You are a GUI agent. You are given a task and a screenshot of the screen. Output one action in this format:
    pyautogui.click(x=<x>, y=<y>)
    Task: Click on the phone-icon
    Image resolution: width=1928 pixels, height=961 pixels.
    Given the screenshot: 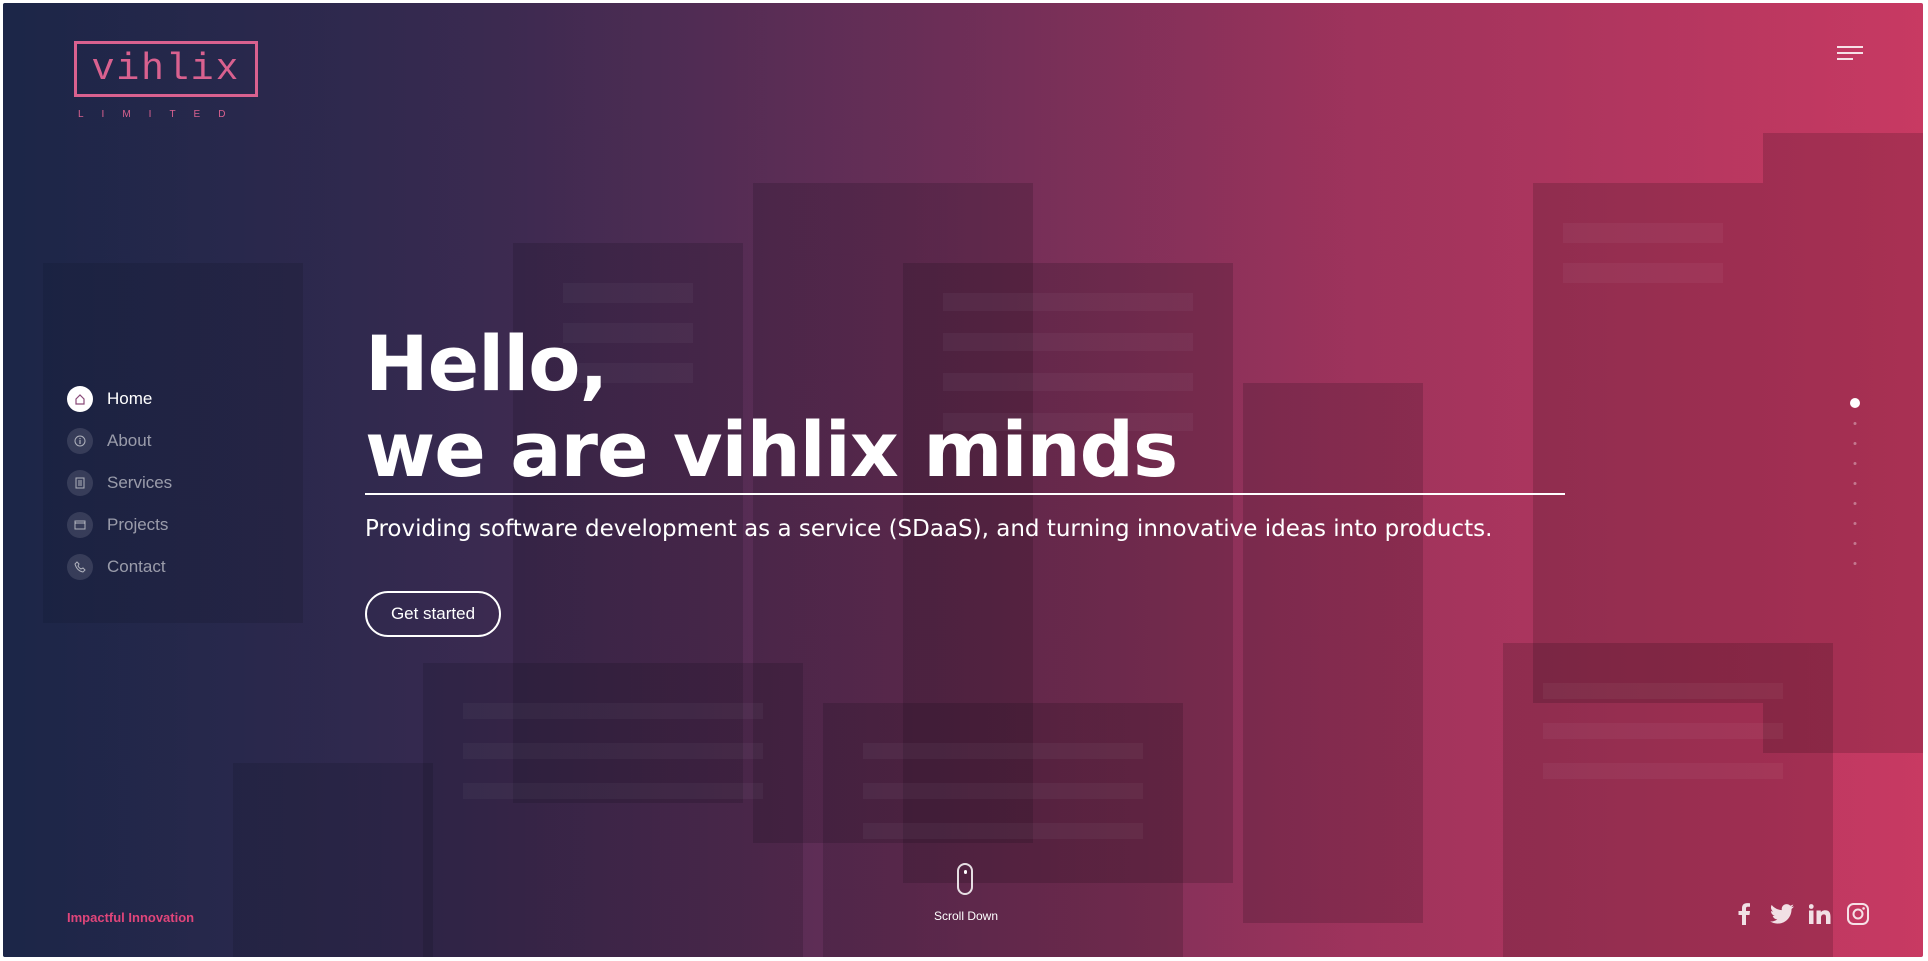 What is the action you would take?
    pyautogui.click(x=80, y=567)
    